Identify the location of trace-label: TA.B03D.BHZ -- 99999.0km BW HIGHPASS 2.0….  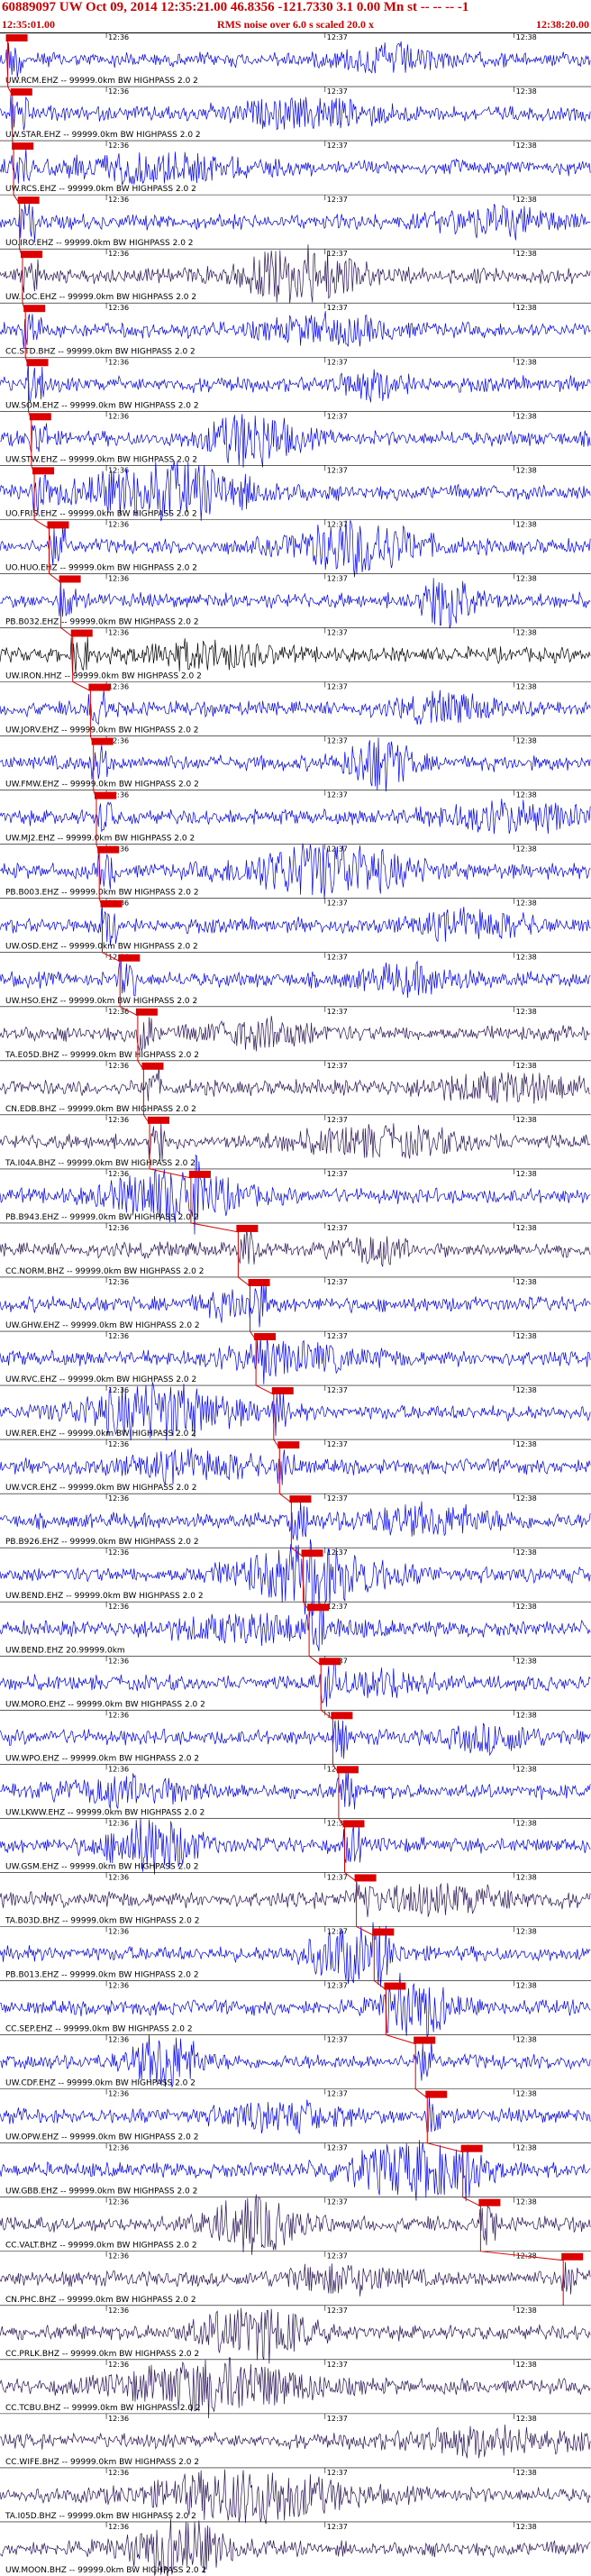
(102, 1920).